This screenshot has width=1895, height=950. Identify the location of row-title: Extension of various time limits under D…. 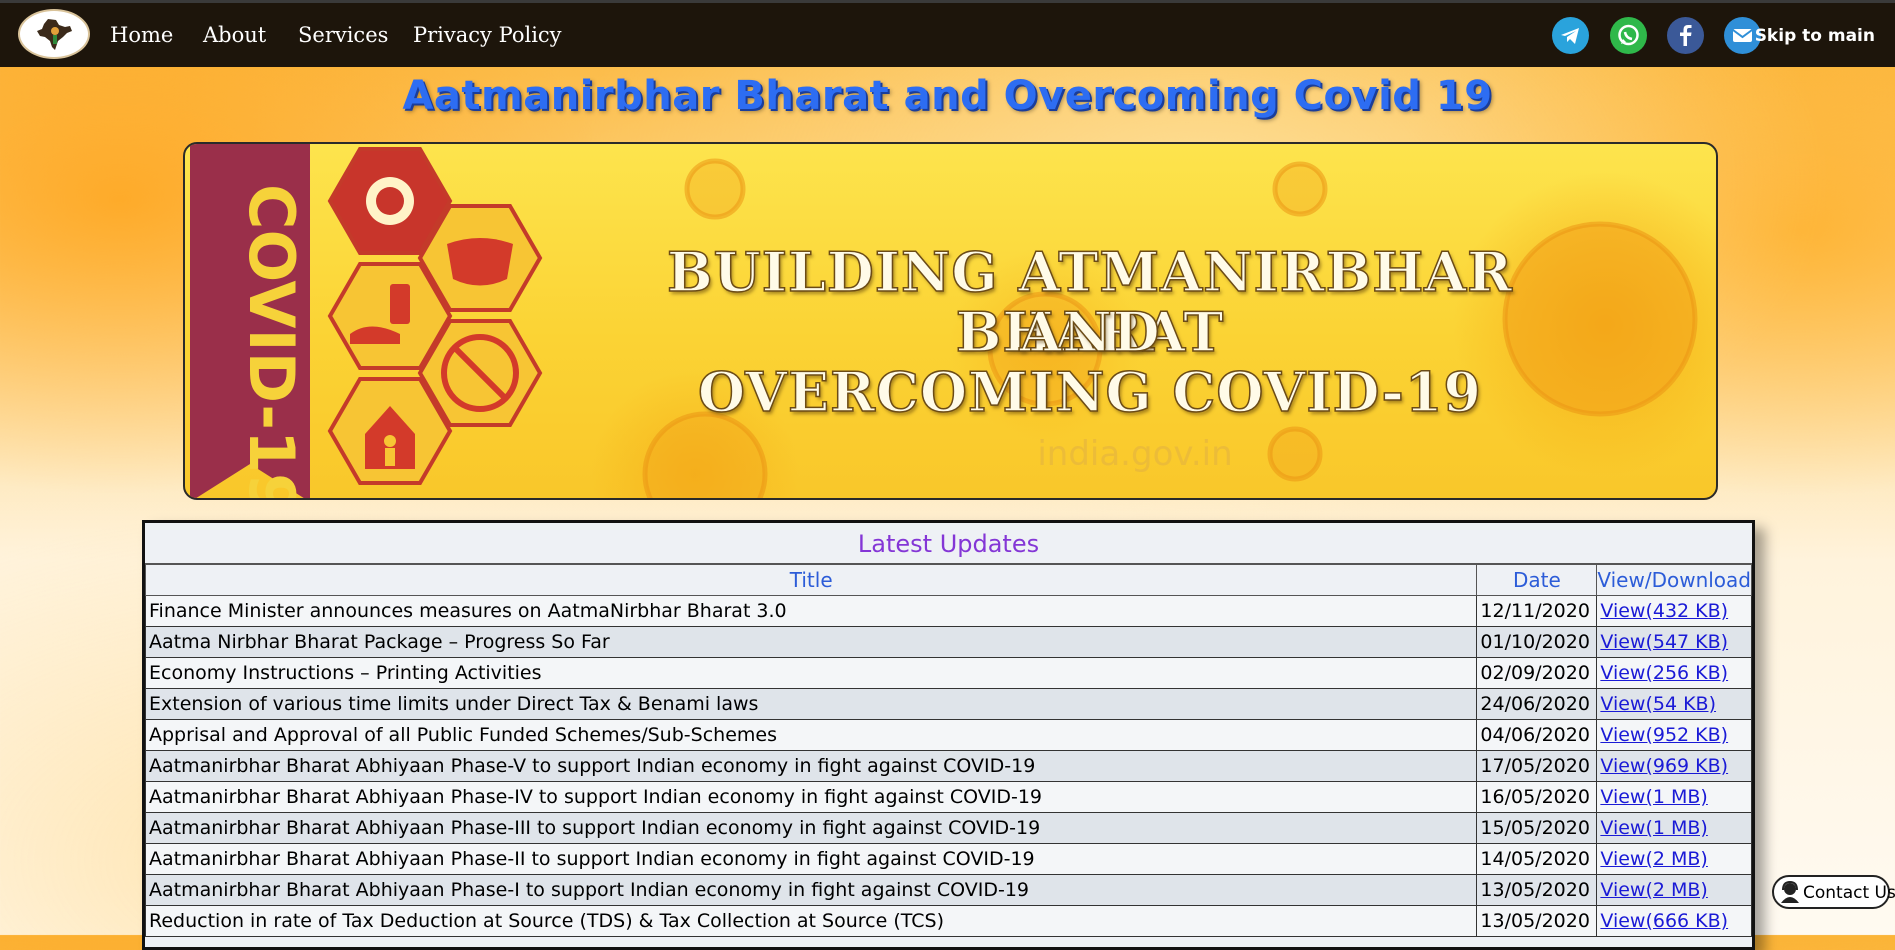
(811, 704).